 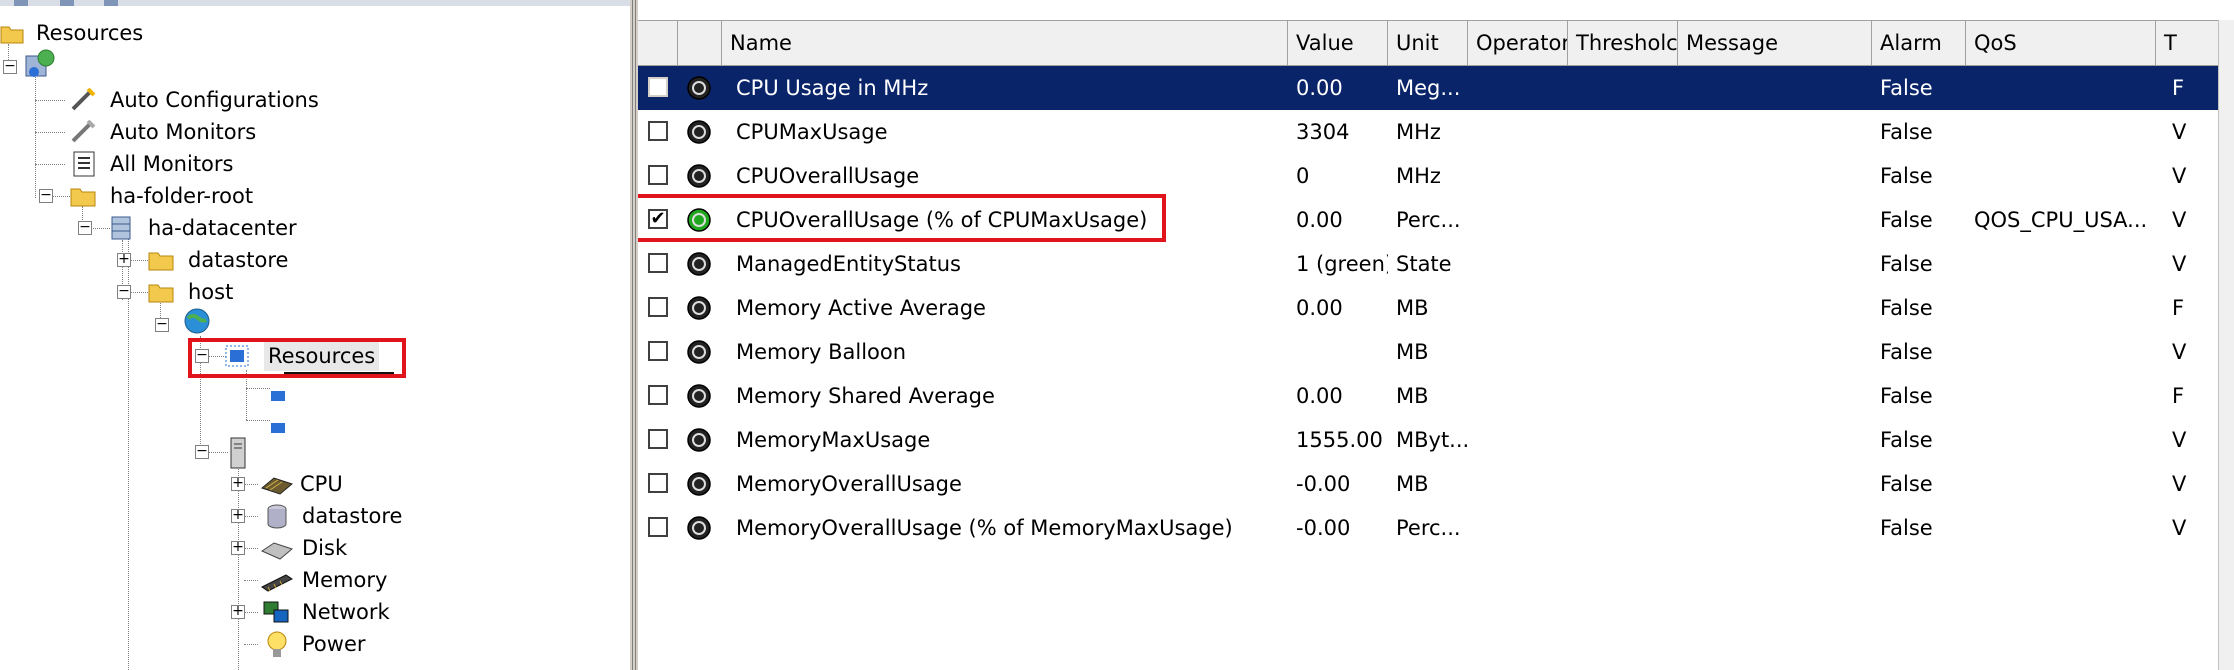 What do you see at coordinates (833, 440) in the screenshot?
I see `row-name-cell: MemoryMaxUsage` at bounding box center [833, 440].